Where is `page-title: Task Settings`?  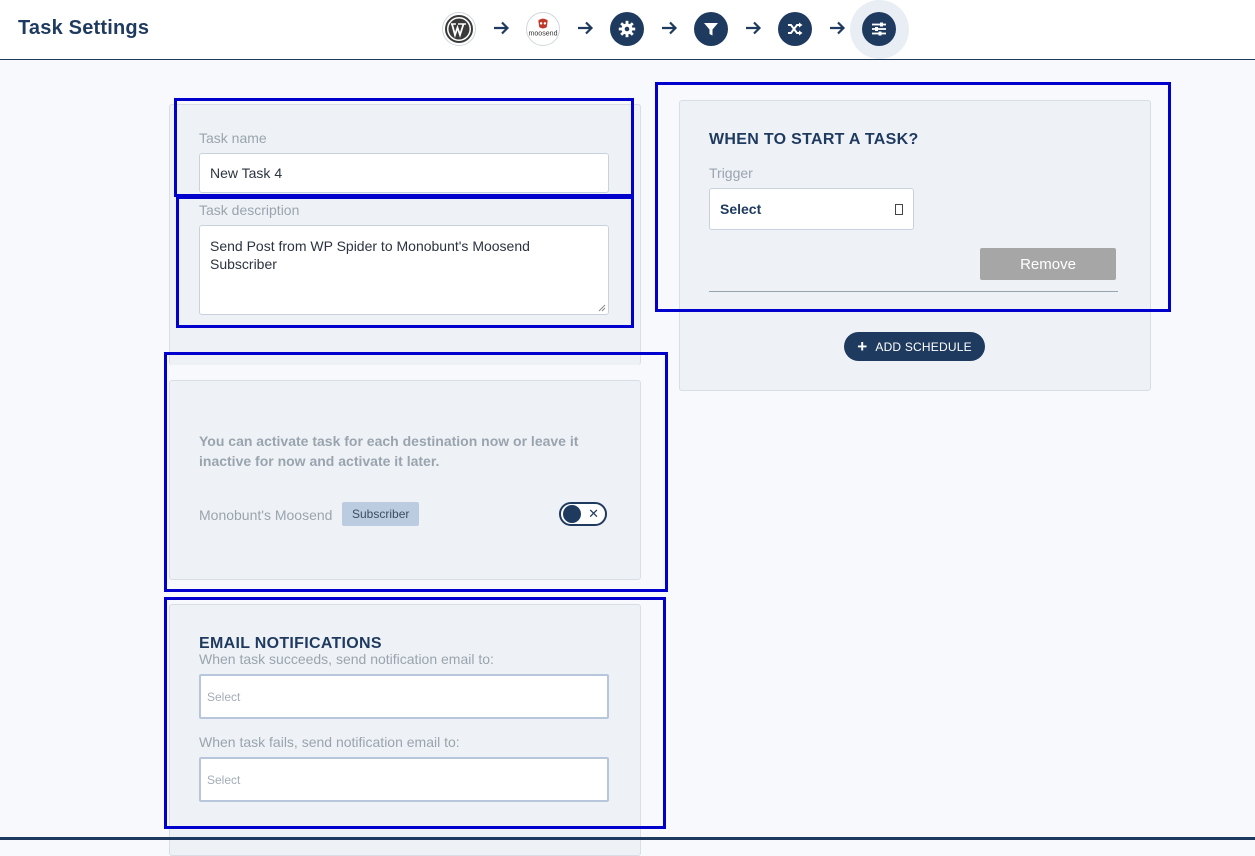
page-title: Task Settings is located at coordinates (84, 28).